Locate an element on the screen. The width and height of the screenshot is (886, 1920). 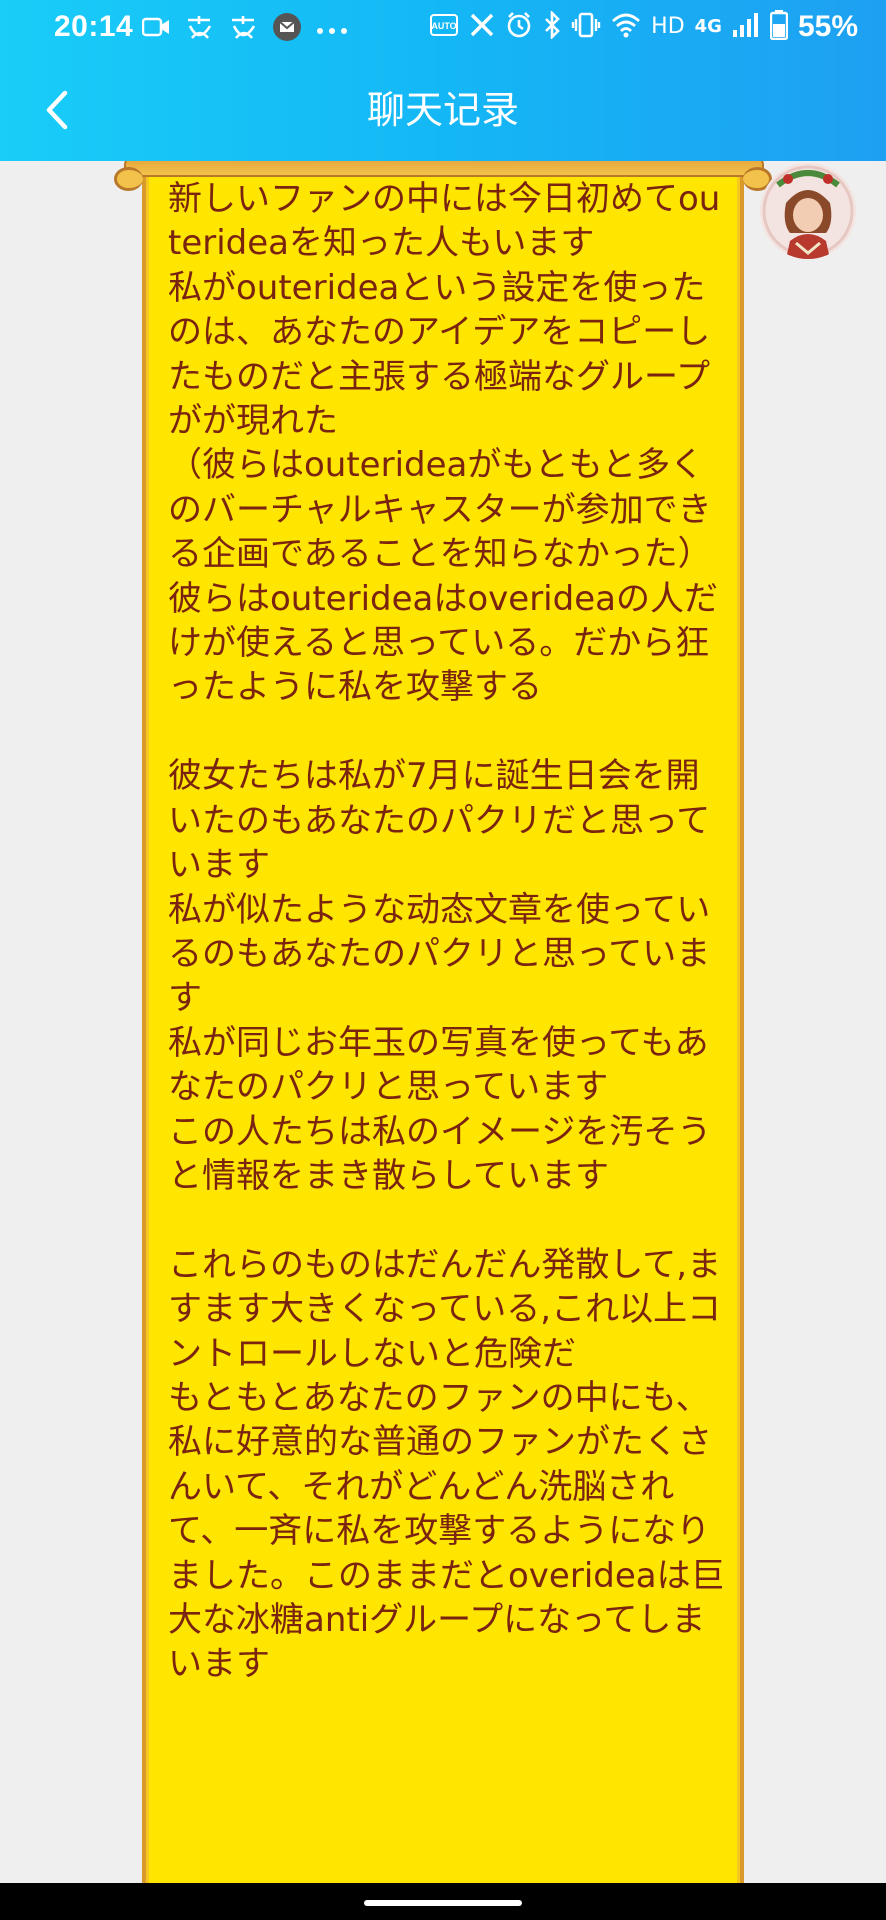
bubble-scroll-decoration is located at coordinates (444, 169).